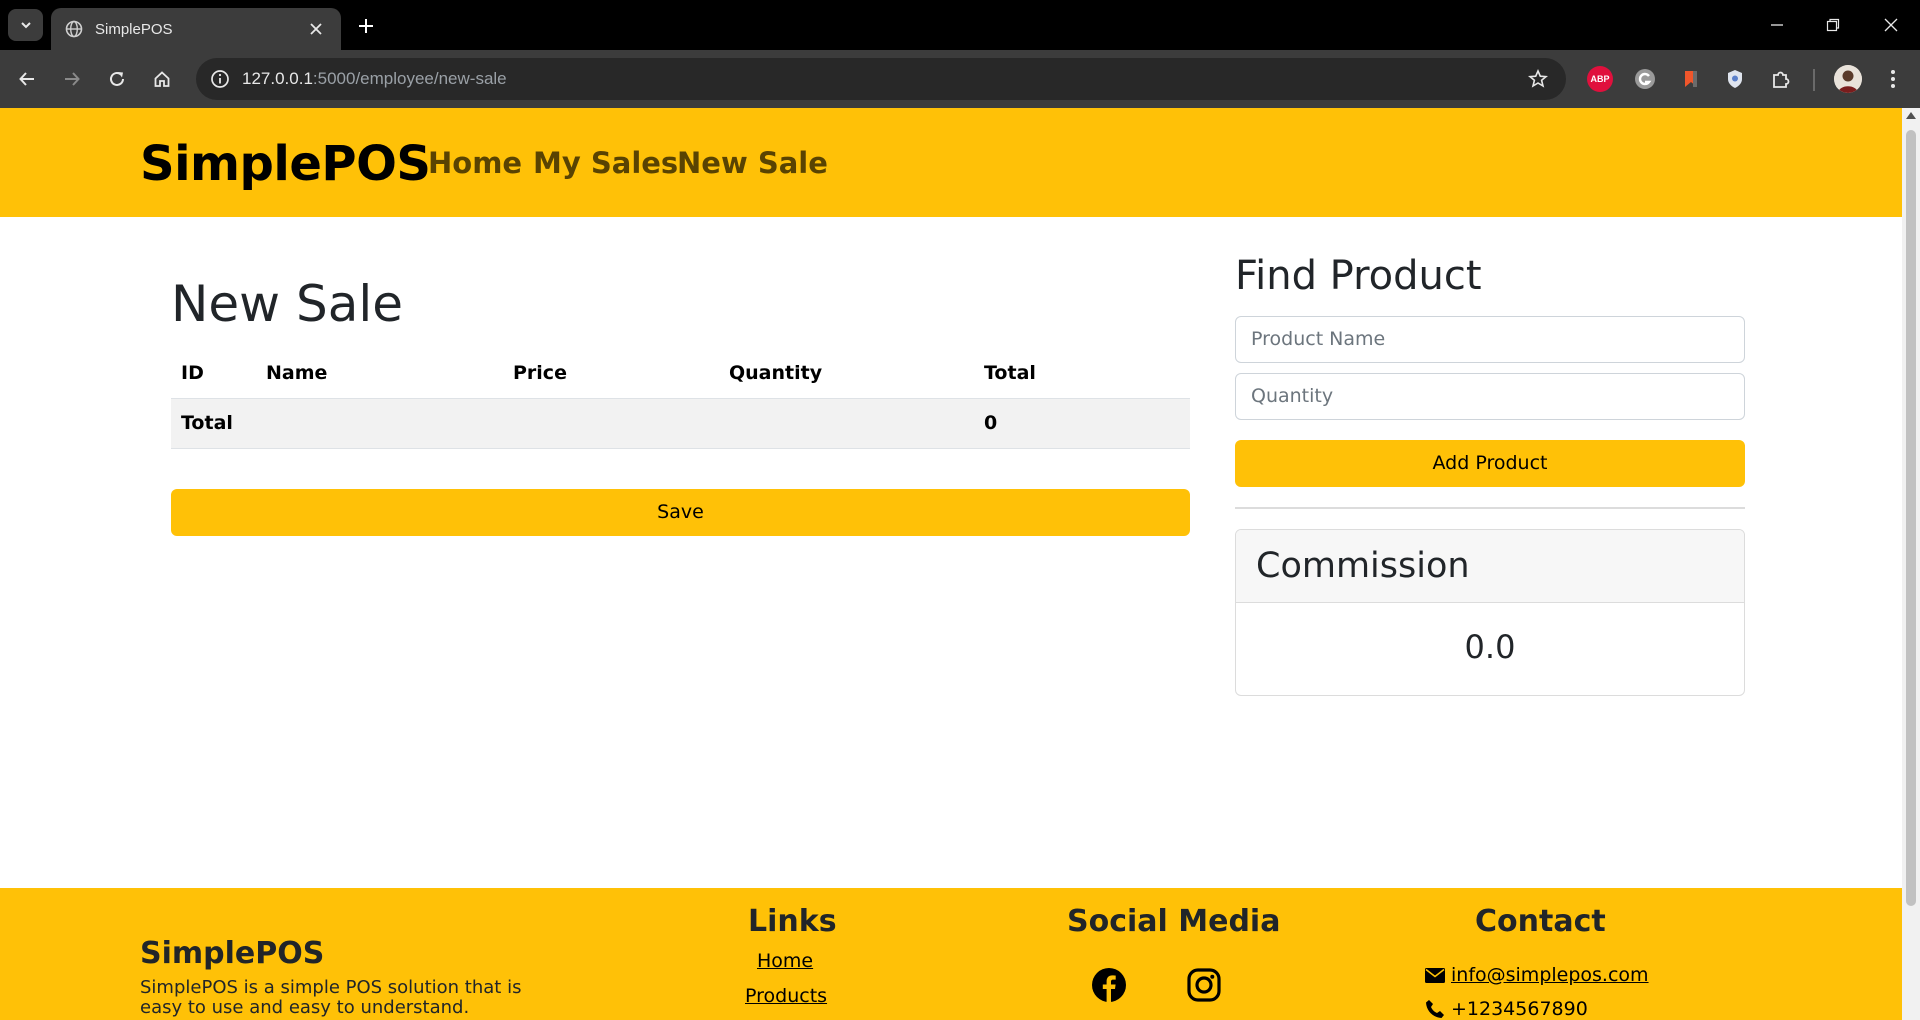 The height and width of the screenshot is (1020, 1920). What do you see at coordinates (213, 423) in the screenshot?
I see `total-label: Total` at bounding box center [213, 423].